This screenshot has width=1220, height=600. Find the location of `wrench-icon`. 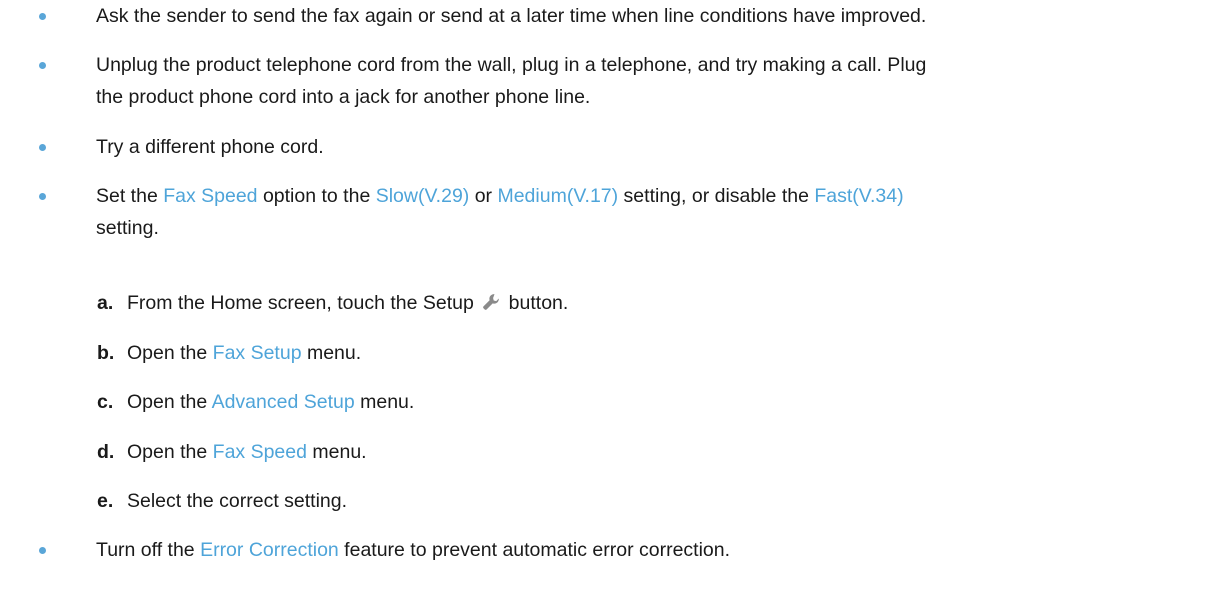

wrench-icon is located at coordinates (491, 302).